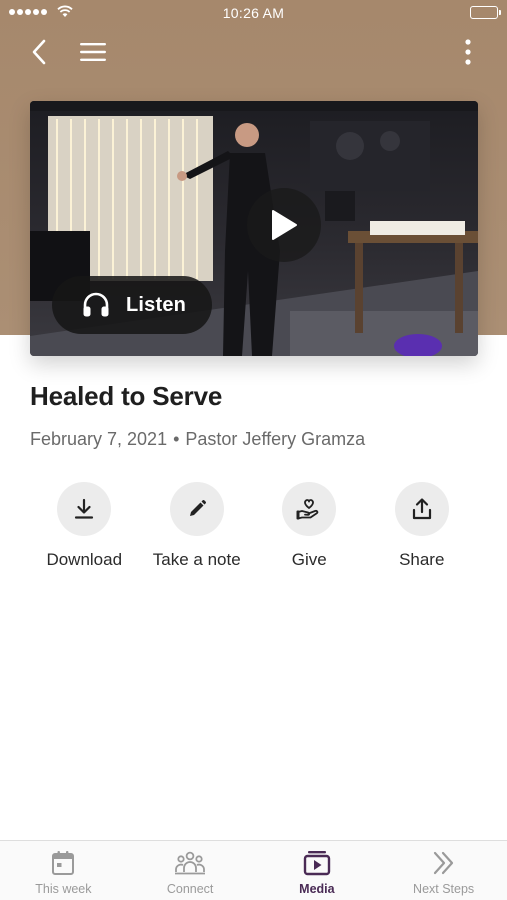 This screenshot has height=900, width=507. I want to click on tab-this-week: This week, so click(63, 870).